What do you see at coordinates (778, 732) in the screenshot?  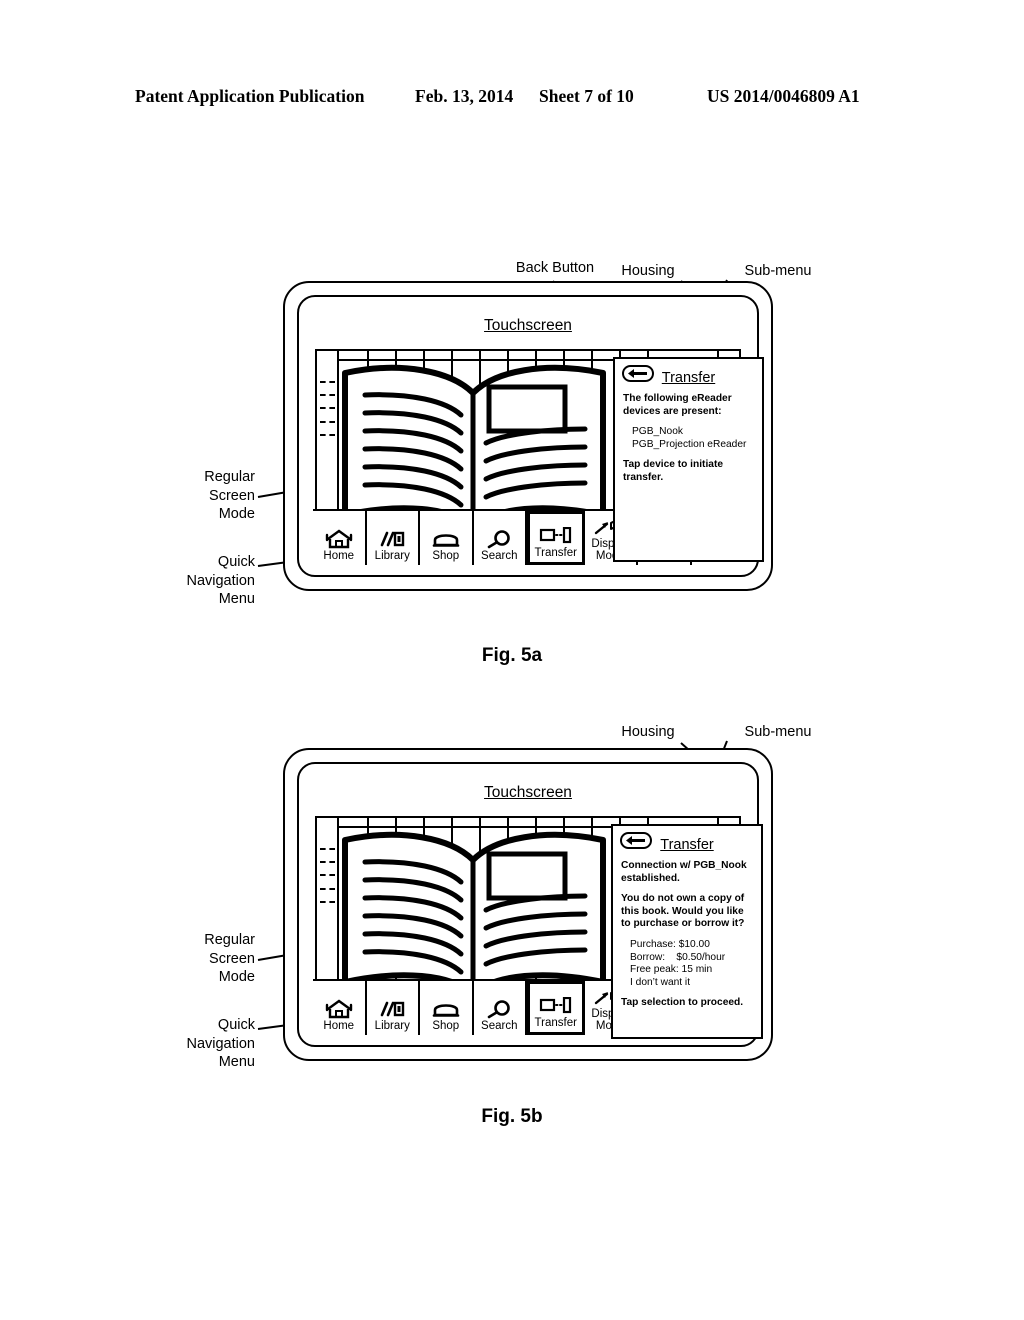 I see `callout-submenu-b: Sub-menu` at bounding box center [778, 732].